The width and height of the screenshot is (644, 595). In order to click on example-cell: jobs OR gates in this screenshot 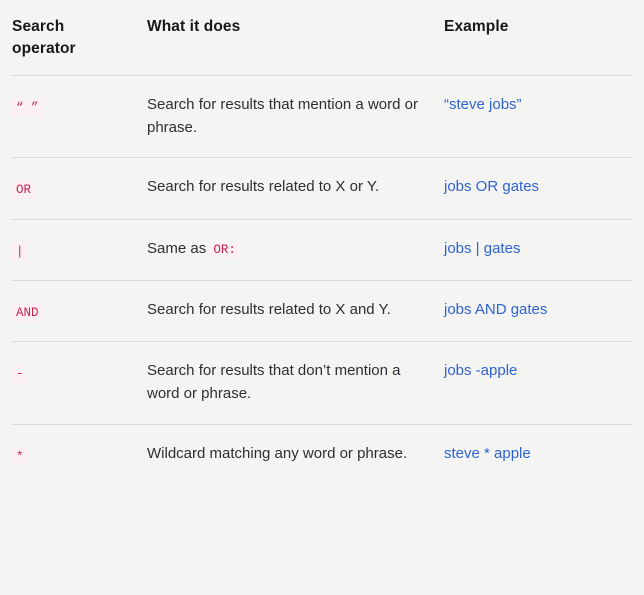, I will do `click(538, 188)`.